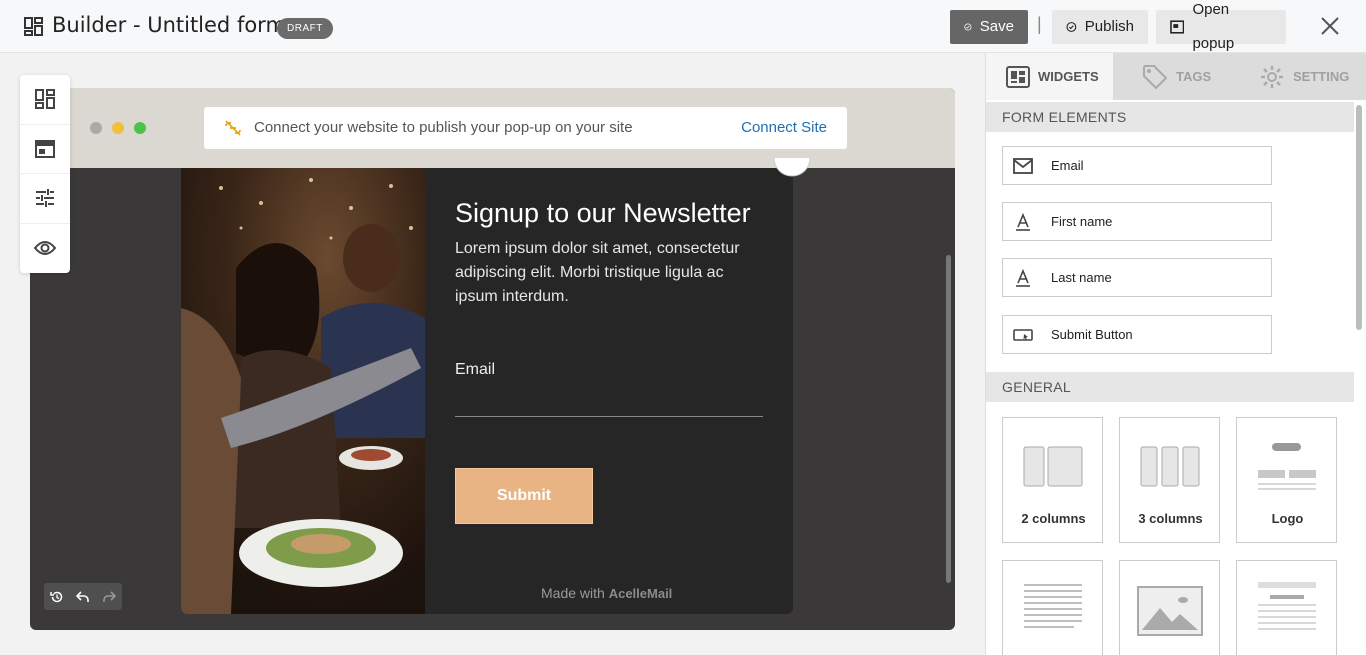 This screenshot has width=1366, height=655. Describe the element at coordinates (169, 25) in the screenshot. I see `page-title: Builder - Untitled form` at that location.